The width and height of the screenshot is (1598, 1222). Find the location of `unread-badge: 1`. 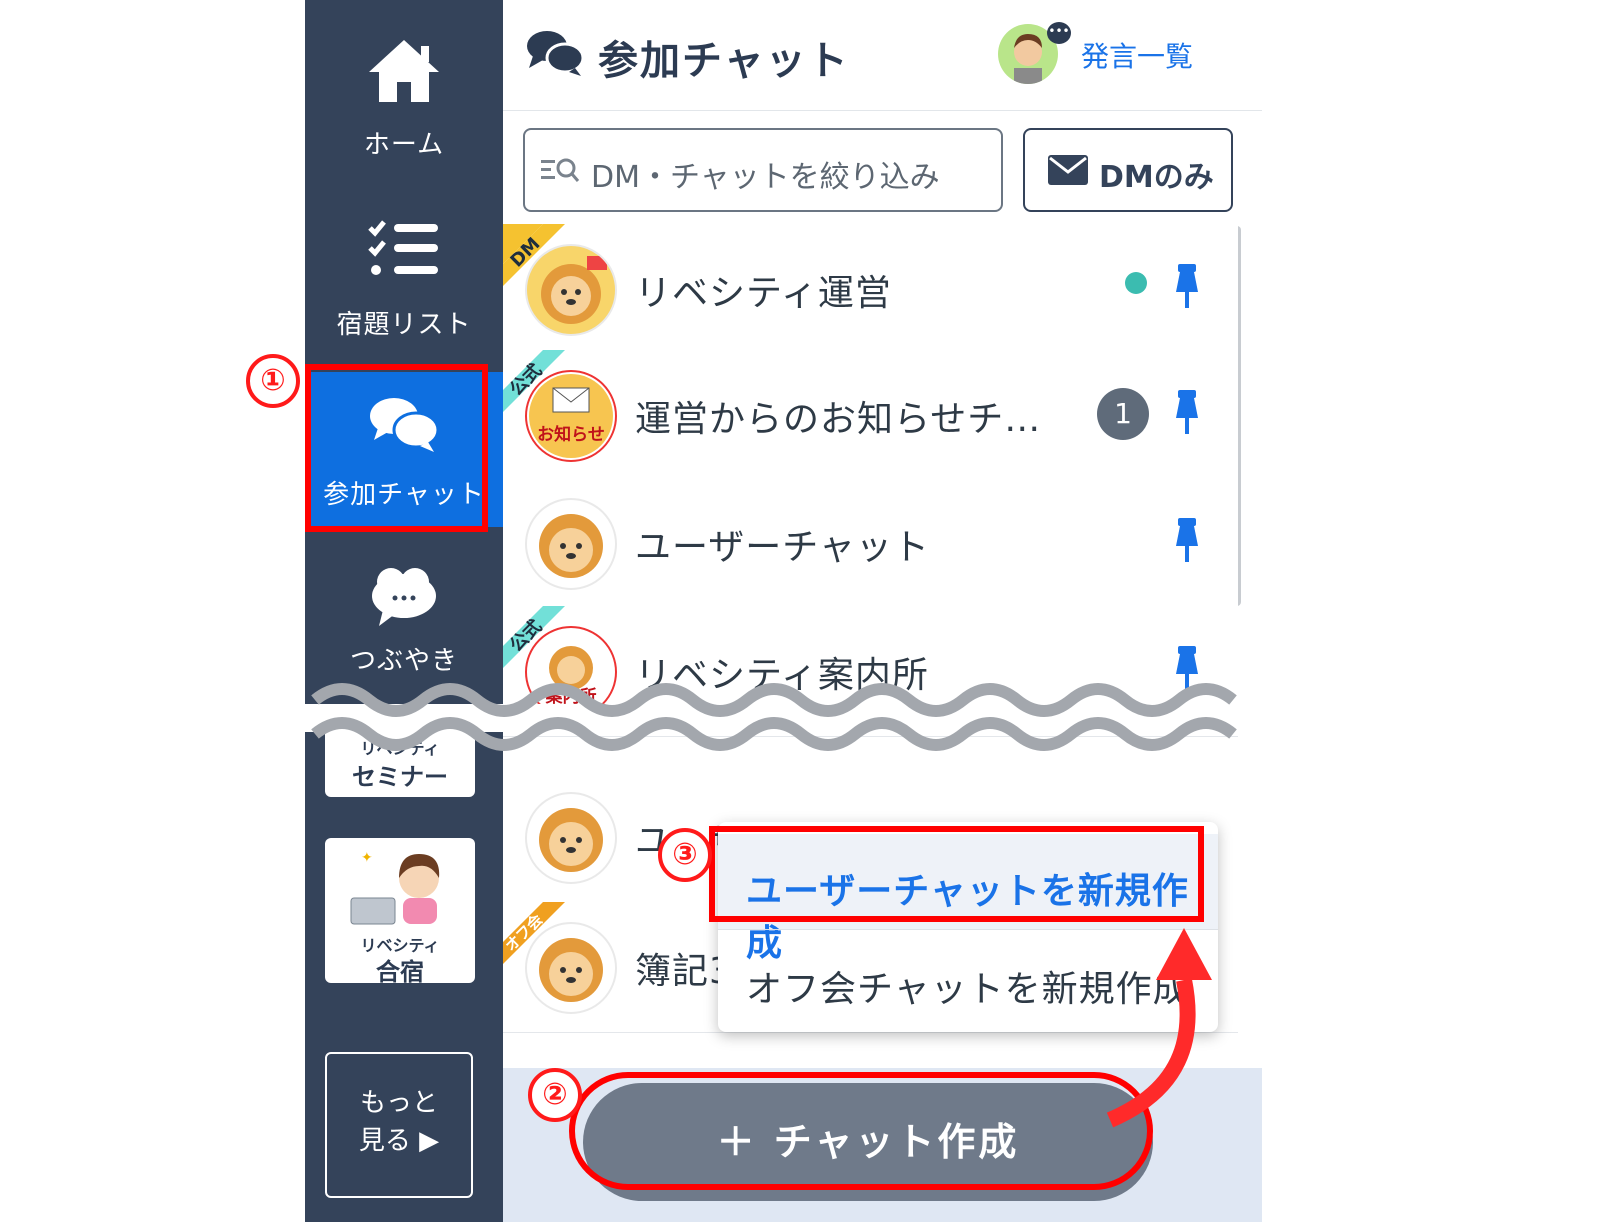

unread-badge: 1 is located at coordinates (1123, 414).